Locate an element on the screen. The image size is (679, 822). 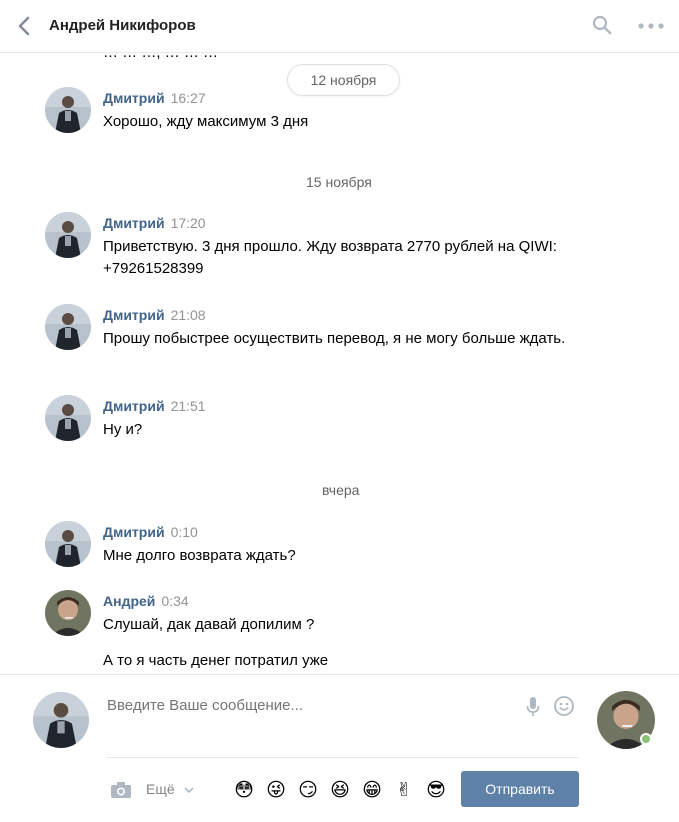
search-icon is located at coordinates (602, 25).